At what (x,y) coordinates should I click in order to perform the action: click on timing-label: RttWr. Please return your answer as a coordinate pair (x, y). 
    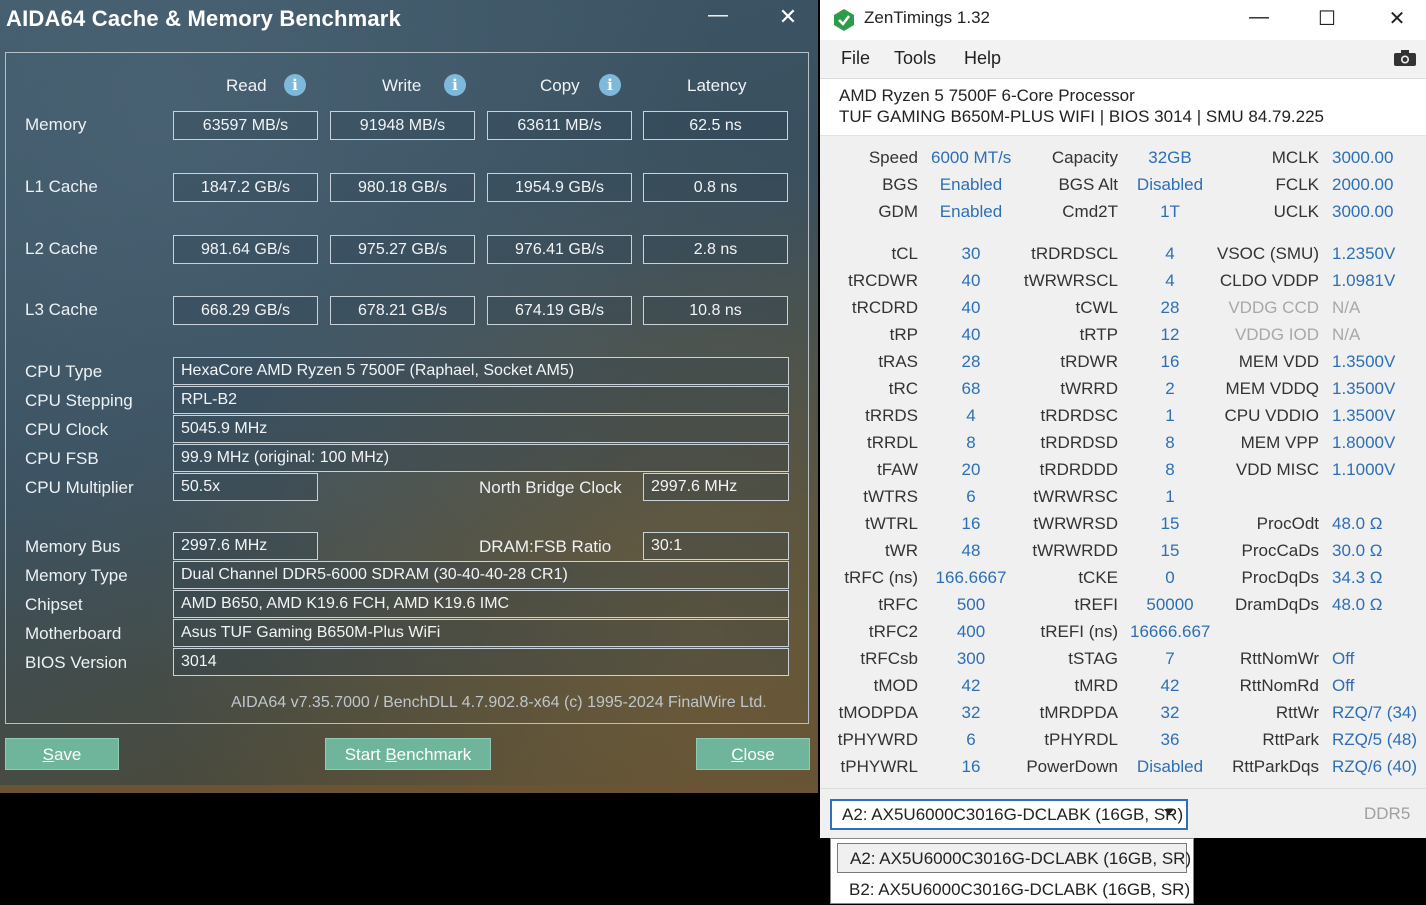
    Looking at the image, I should click on (1297, 712).